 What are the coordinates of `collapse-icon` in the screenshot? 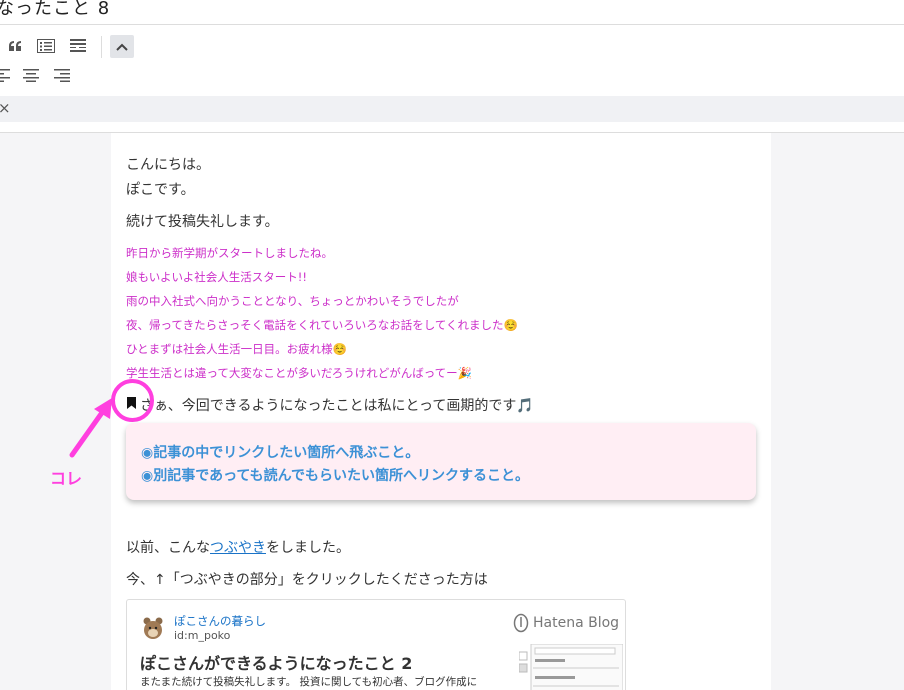 It's located at (122, 46).